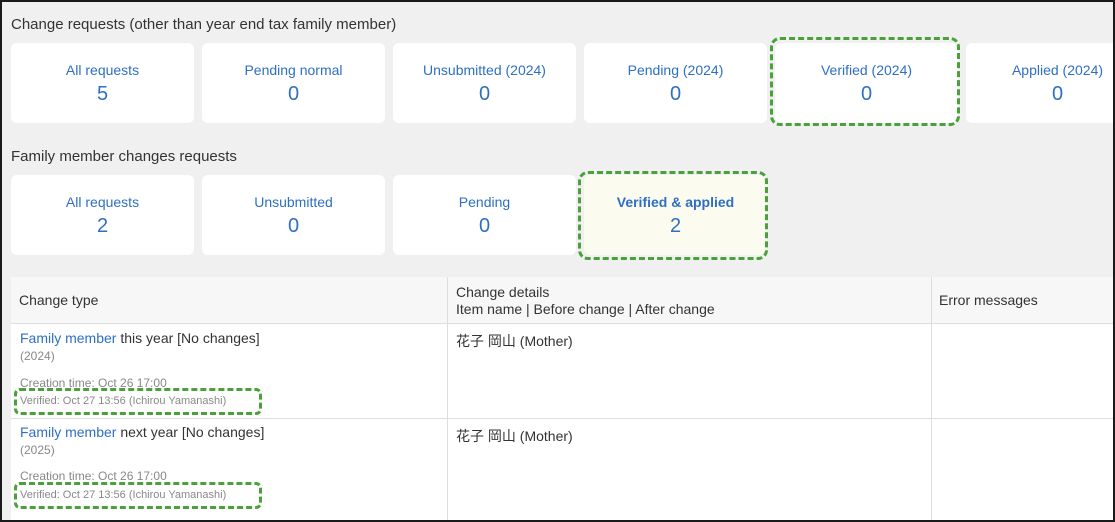 This screenshot has height=522, width=1115. I want to click on header-error-messages: Error messages, so click(1022, 300).